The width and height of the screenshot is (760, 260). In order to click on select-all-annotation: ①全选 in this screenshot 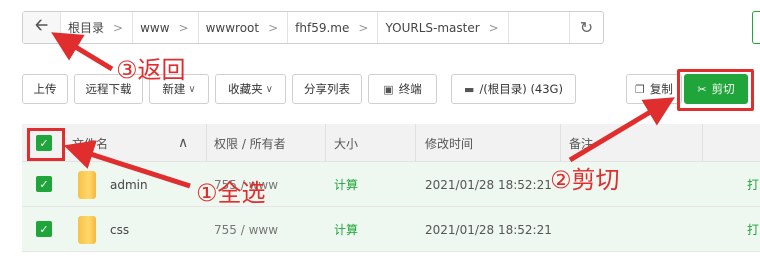, I will do `click(231, 193)`.